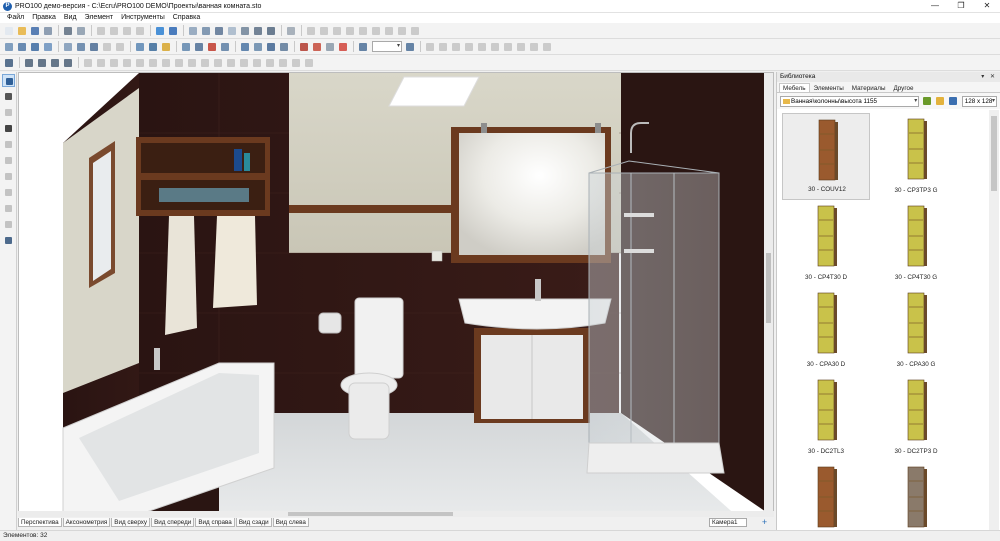 This screenshot has width=1000, height=541. I want to click on ungroup-icon, so click(219, 31).